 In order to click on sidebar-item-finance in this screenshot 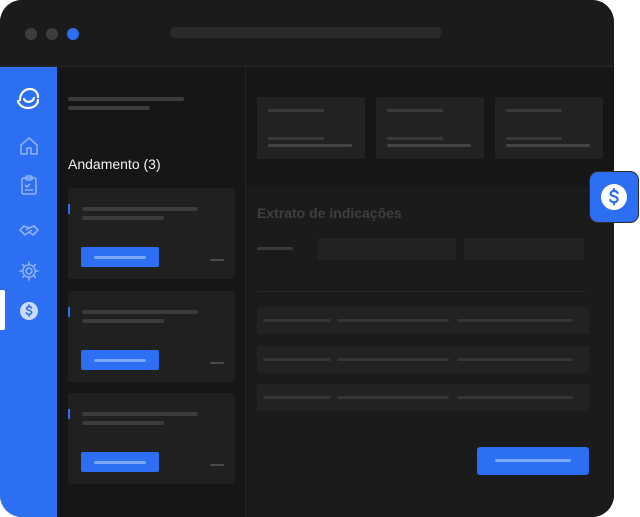, I will do `click(29, 311)`.